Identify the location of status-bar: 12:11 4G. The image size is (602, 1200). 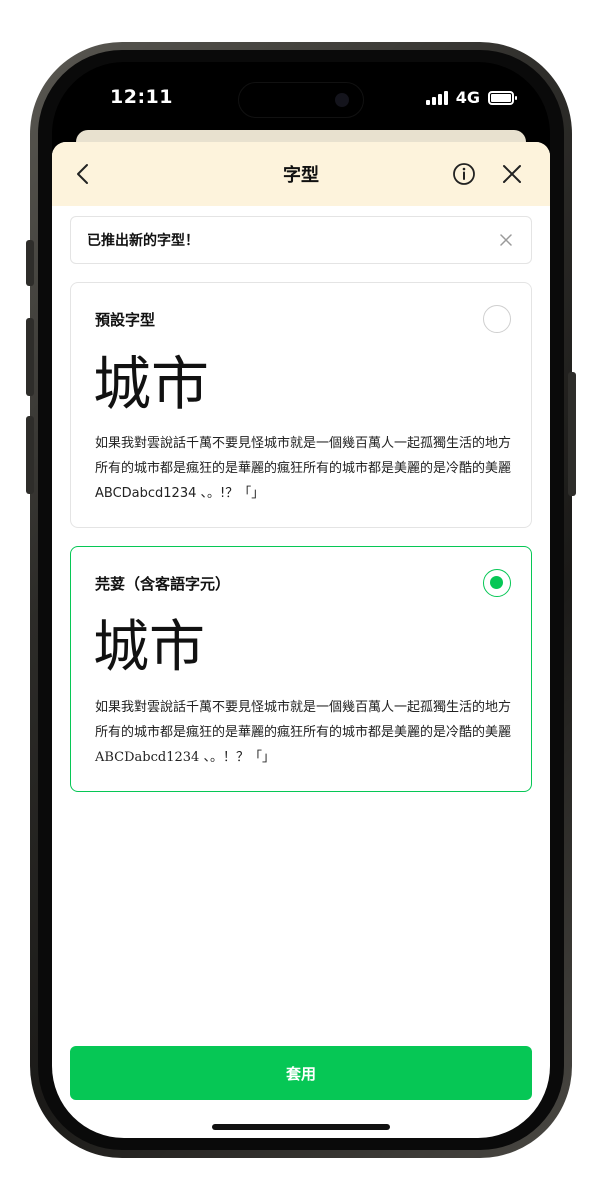
(301, 97).